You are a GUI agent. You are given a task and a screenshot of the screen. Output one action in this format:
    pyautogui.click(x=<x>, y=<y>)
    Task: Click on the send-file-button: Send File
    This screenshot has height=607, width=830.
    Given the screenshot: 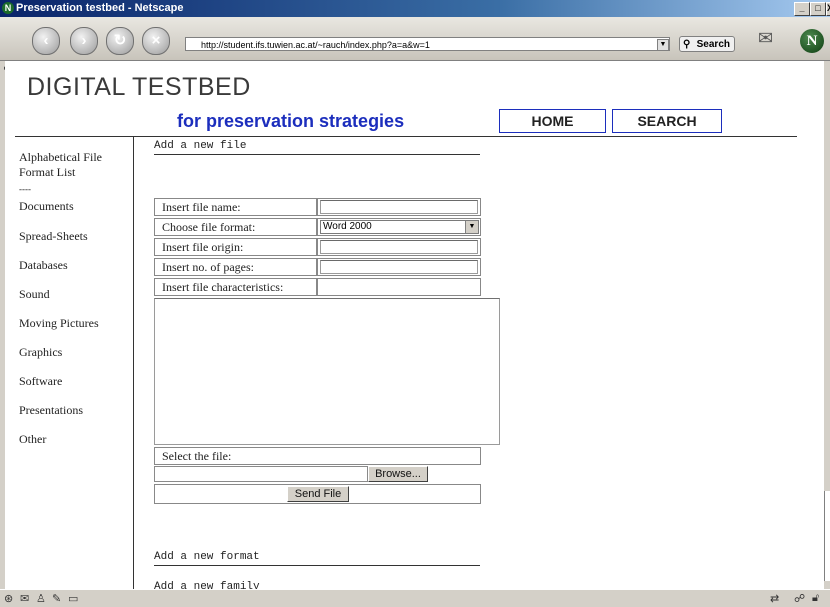 What is the action you would take?
    pyautogui.click(x=318, y=494)
    